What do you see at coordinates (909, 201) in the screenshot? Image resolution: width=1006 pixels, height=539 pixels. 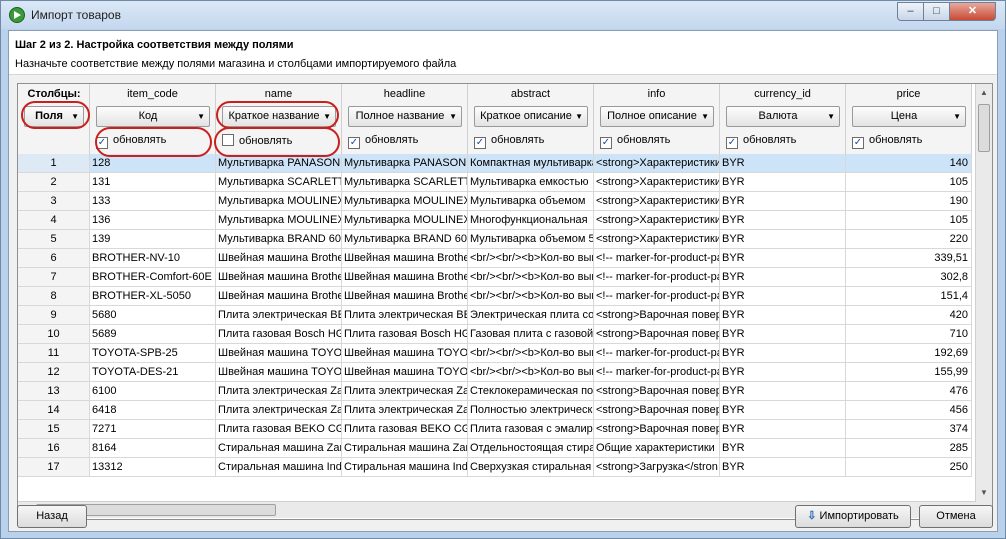 I see `table-cell: 190` at bounding box center [909, 201].